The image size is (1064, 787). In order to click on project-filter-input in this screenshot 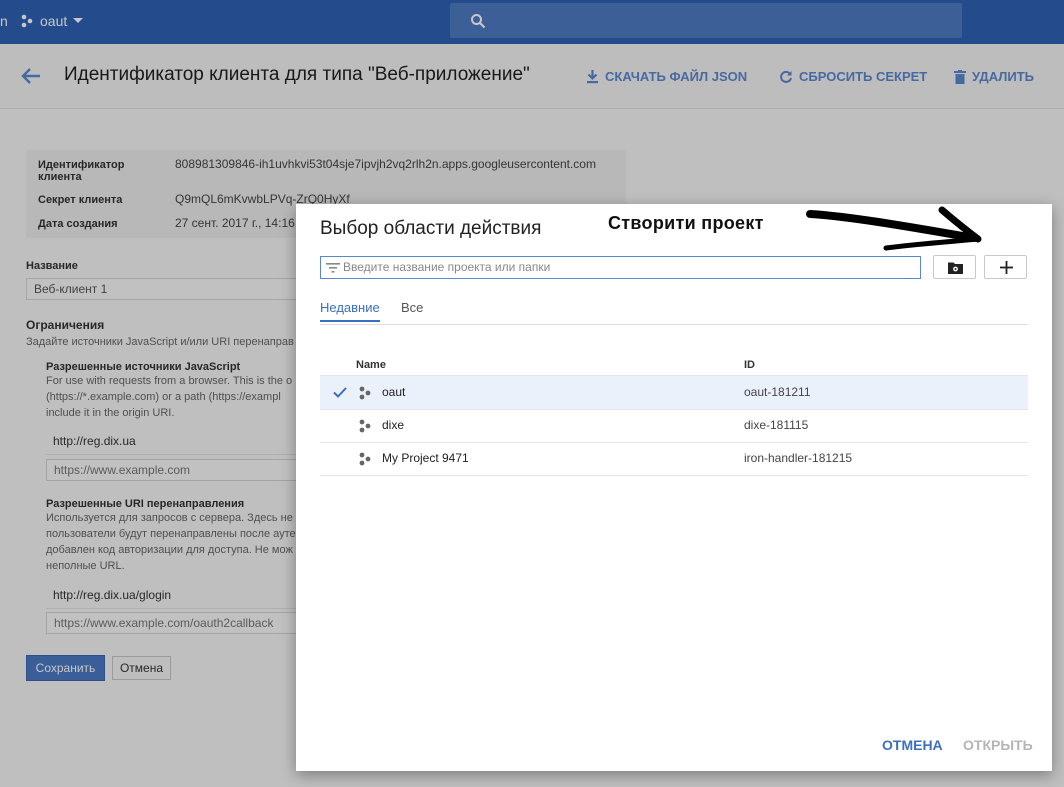, I will do `click(623, 267)`.